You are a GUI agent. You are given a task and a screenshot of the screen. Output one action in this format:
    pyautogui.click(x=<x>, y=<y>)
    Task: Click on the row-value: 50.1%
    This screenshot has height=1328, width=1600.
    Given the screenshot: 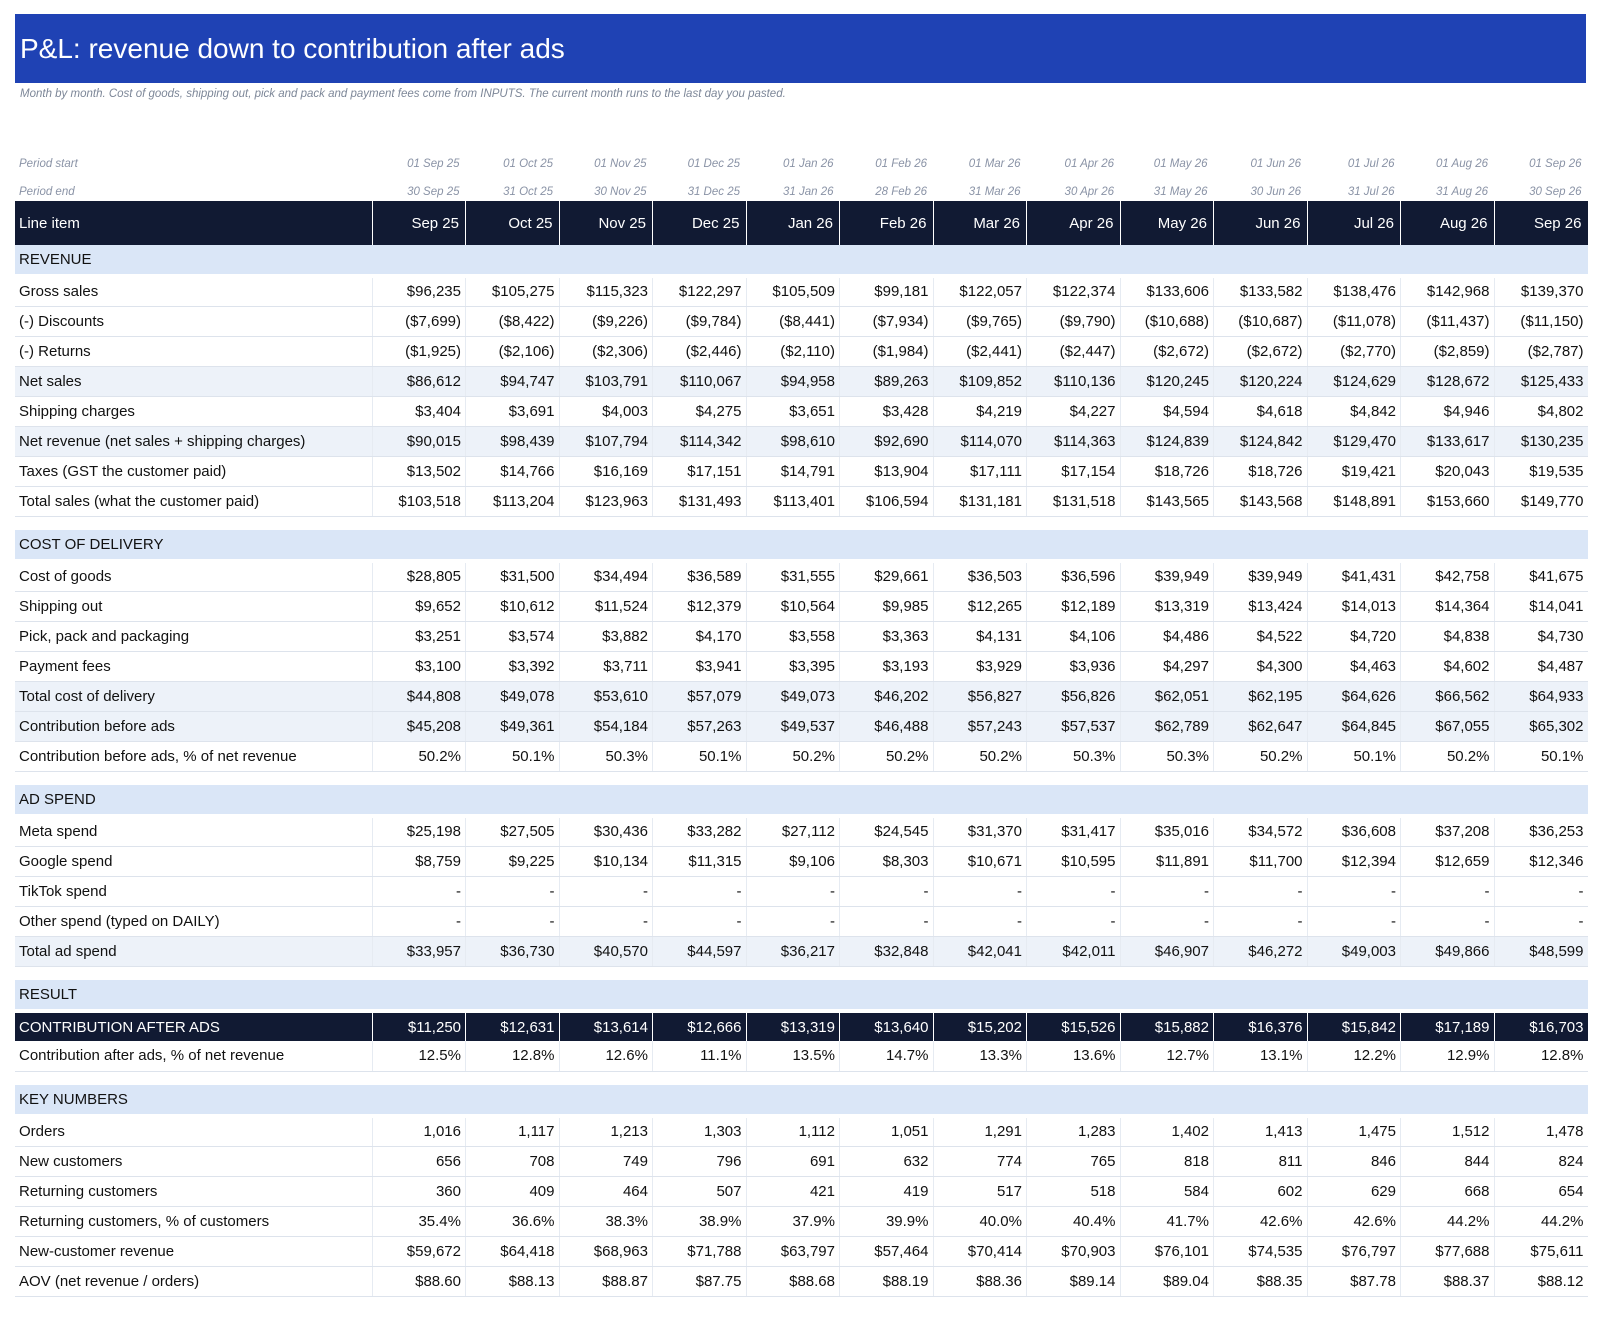 What is the action you would take?
    pyautogui.click(x=1541, y=756)
    